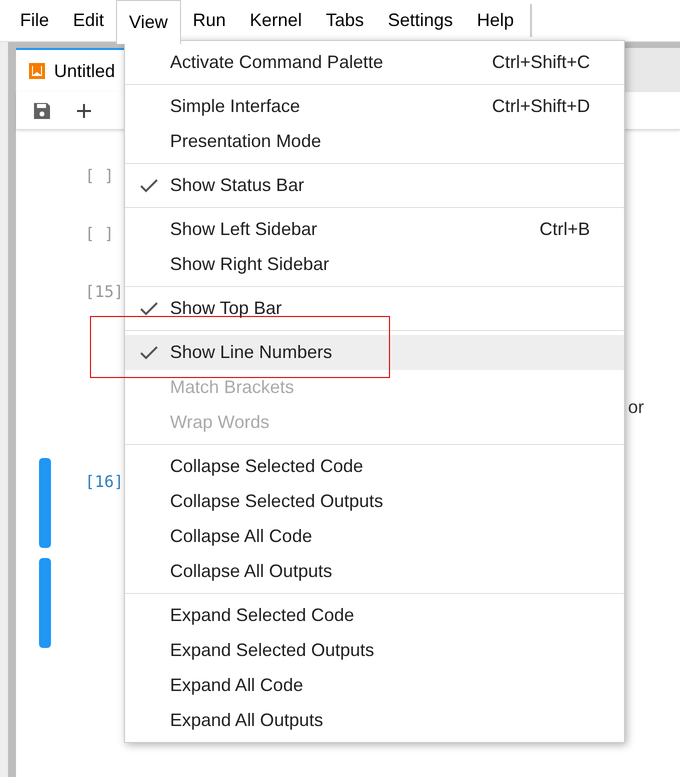  Describe the element at coordinates (374, 720) in the screenshot. I see `menu-item: Expand All Outputs` at that location.